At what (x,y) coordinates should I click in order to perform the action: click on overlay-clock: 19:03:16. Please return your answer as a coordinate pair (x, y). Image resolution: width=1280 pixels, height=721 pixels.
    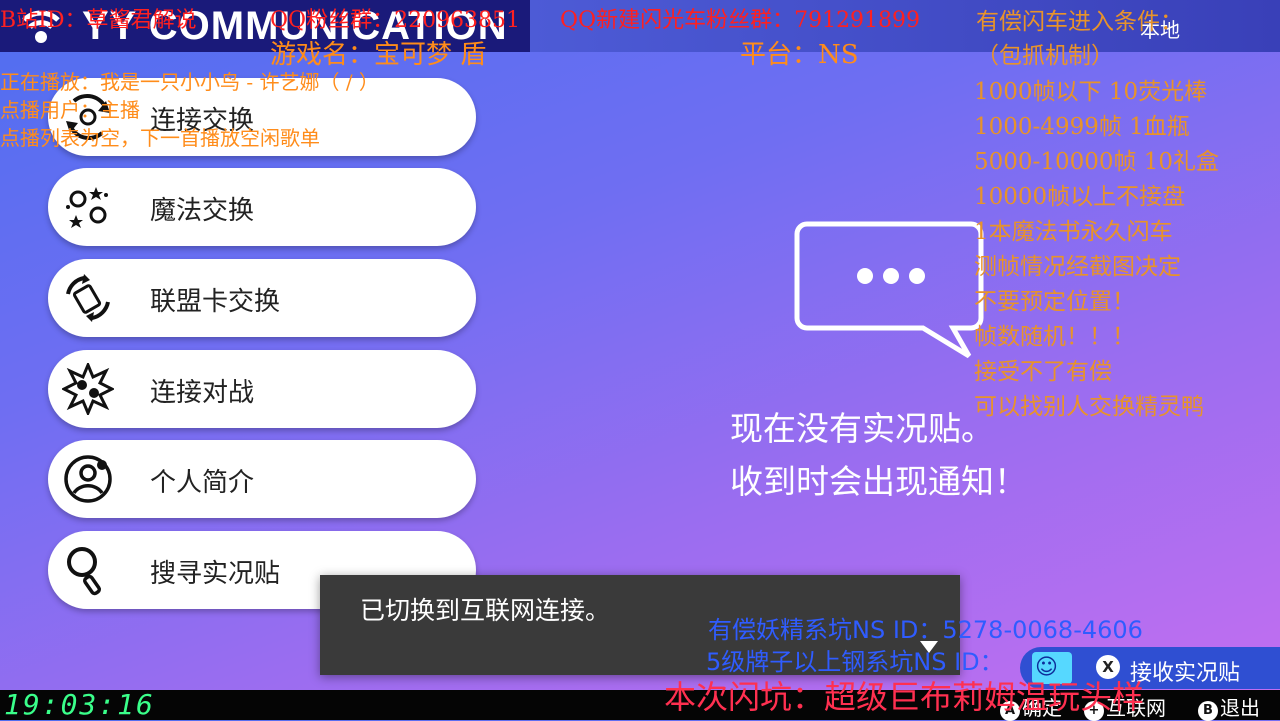
    Looking at the image, I should click on (79, 704).